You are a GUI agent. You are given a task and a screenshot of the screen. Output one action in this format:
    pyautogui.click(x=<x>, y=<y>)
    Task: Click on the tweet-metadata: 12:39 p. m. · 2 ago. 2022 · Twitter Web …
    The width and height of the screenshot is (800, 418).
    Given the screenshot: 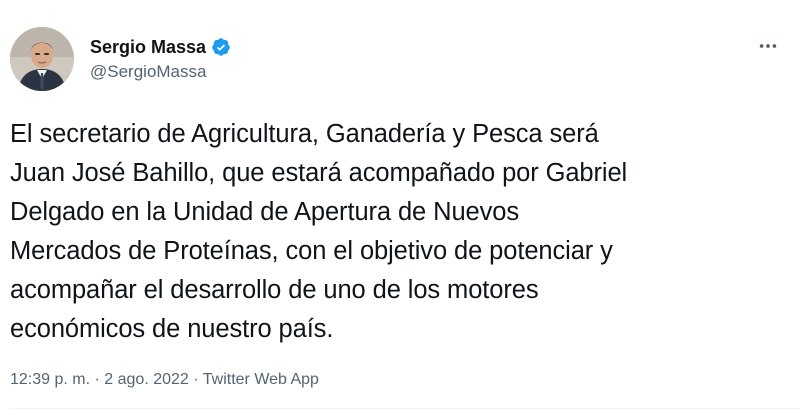 What is the action you would take?
    pyautogui.click(x=164, y=380)
    